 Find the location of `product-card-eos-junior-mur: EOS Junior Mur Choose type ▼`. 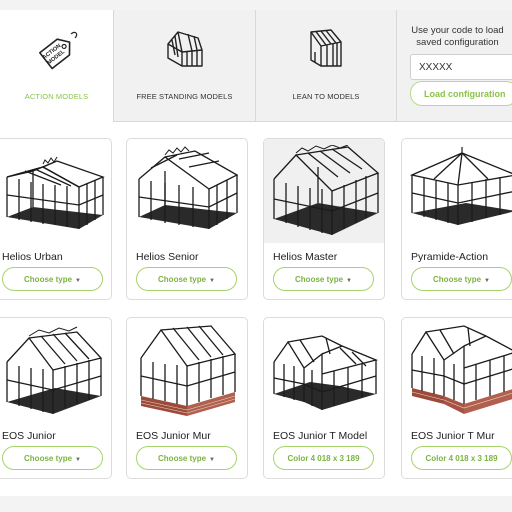

product-card-eos-junior-mur: EOS Junior Mur Choose type ▼ is located at coordinates (187, 398).